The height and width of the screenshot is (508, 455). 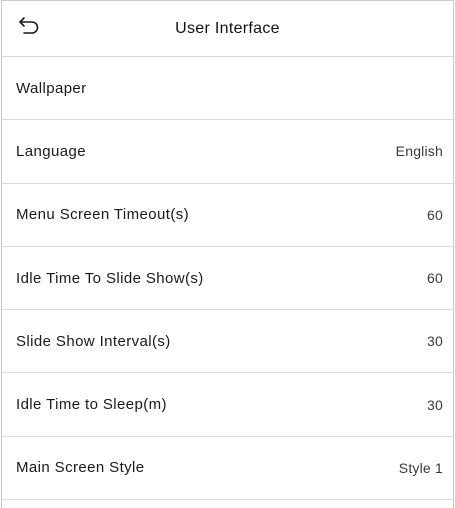 What do you see at coordinates (420, 467) in the screenshot?
I see `menu-item-value: Style 1` at bounding box center [420, 467].